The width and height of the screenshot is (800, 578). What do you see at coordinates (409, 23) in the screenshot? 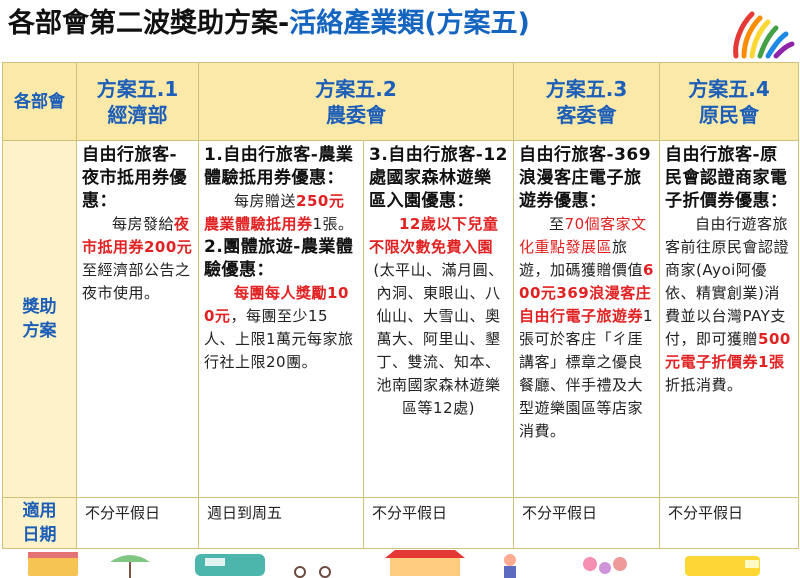
I see `title-accent: 活絡產業類(方案五)` at bounding box center [409, 23].